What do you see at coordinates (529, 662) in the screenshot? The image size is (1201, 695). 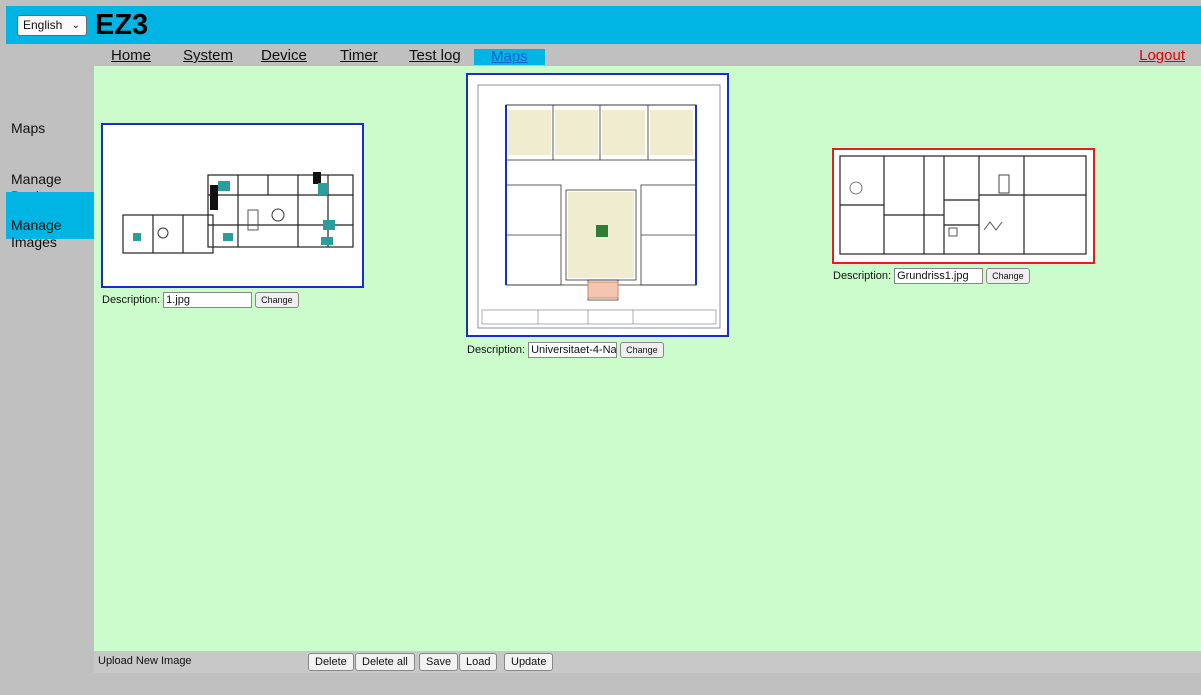 I see `update-button: Update` at bounding box center [529, 662].